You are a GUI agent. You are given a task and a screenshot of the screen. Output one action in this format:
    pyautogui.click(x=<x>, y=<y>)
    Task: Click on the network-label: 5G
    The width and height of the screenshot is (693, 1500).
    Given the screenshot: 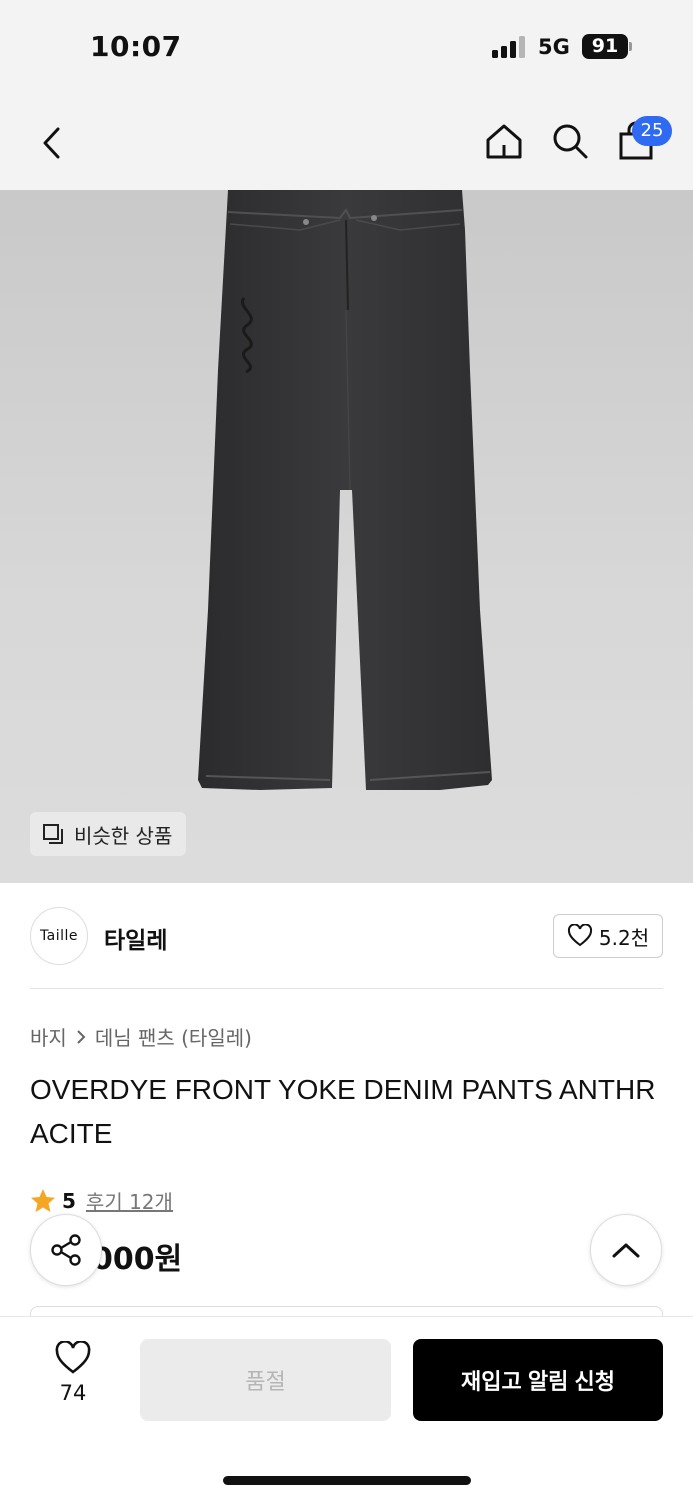 What is the action you would take?
    pyautogui.click(x=554, y=47)
    